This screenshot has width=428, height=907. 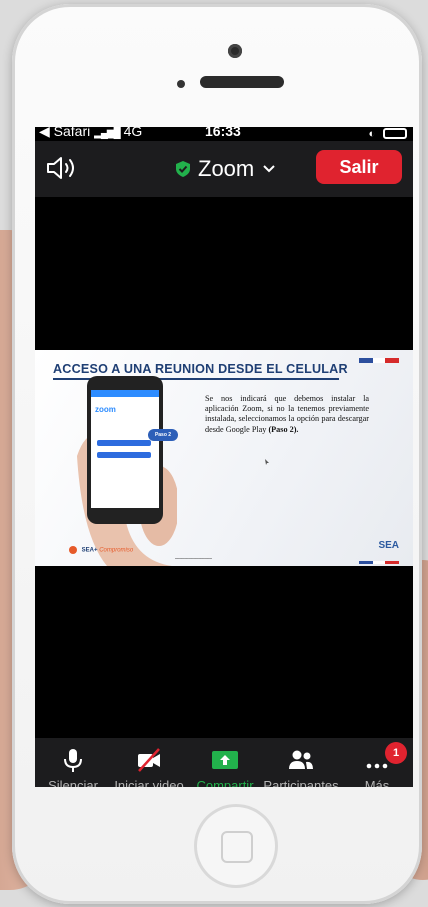 I want to click on meeting-title: Zoom, so click(x=226, y=168).